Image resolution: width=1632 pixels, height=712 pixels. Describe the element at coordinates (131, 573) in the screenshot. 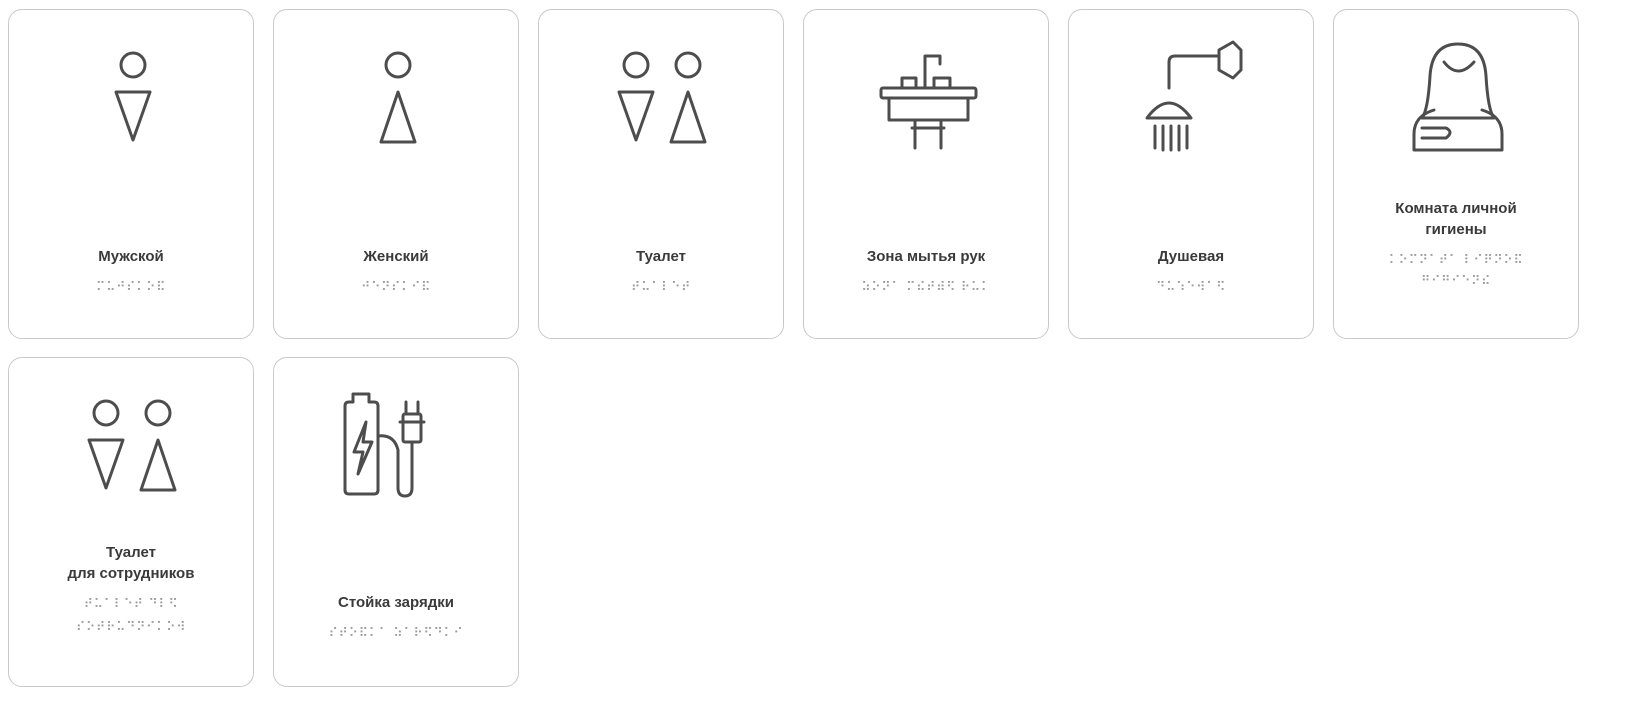

I see `card-title-line2: для сотрудников` at that location.